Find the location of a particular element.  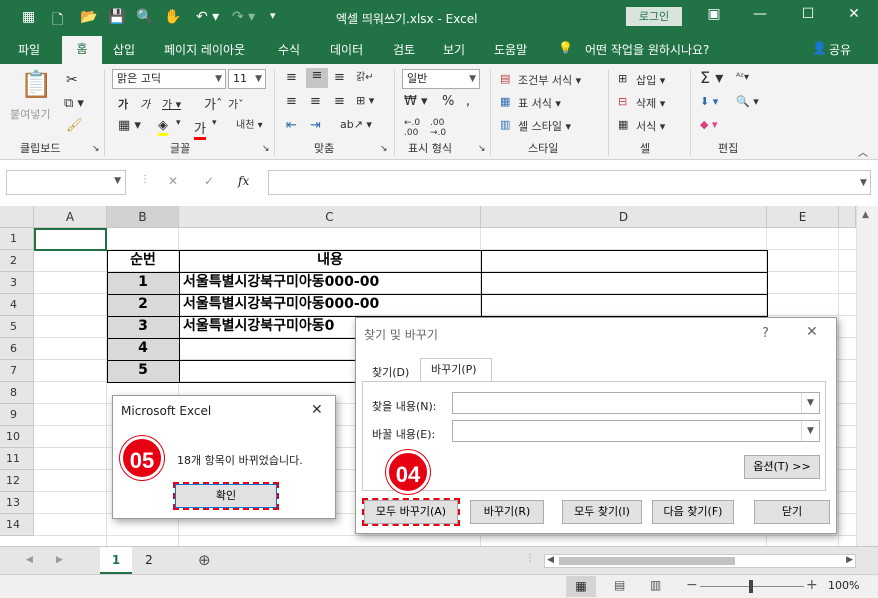

table-cell-no: 1 is located at coordinates (143, 283).